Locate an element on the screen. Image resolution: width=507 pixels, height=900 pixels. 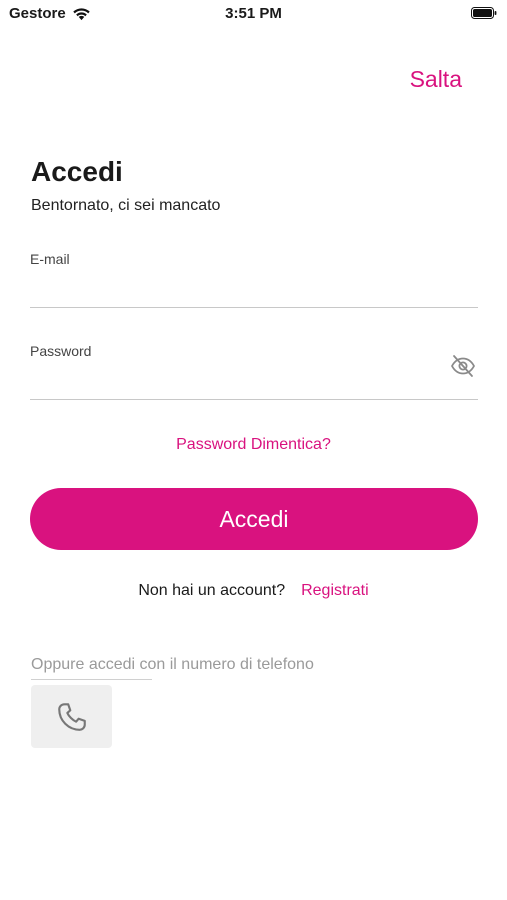
password-label: Password is located at coordinates (61, 351).